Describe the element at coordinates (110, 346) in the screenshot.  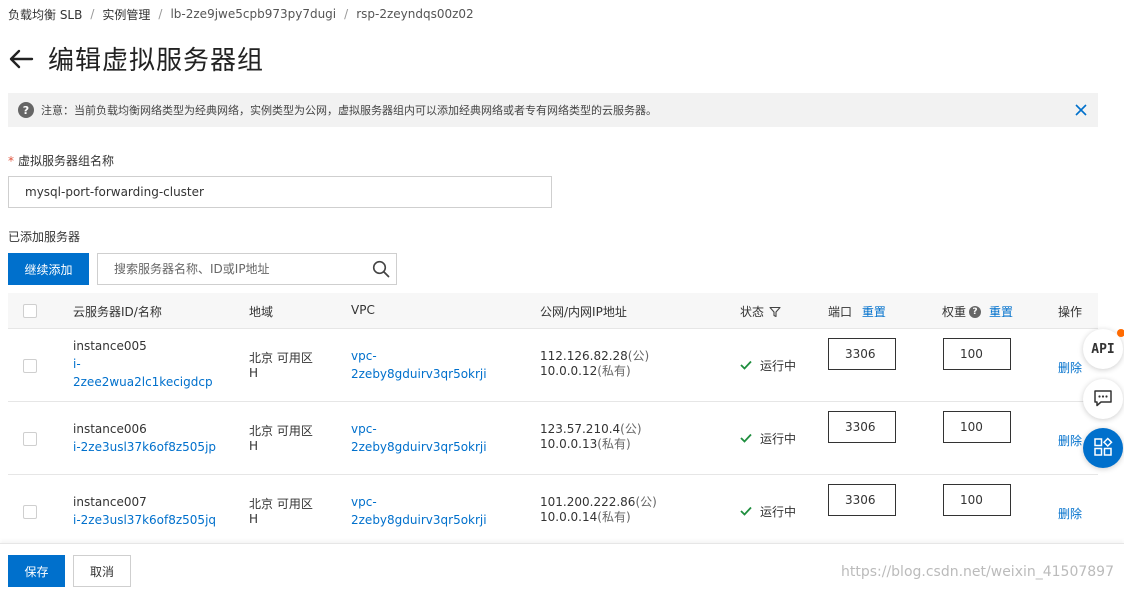
I see `instance-name: instance005` at that location.